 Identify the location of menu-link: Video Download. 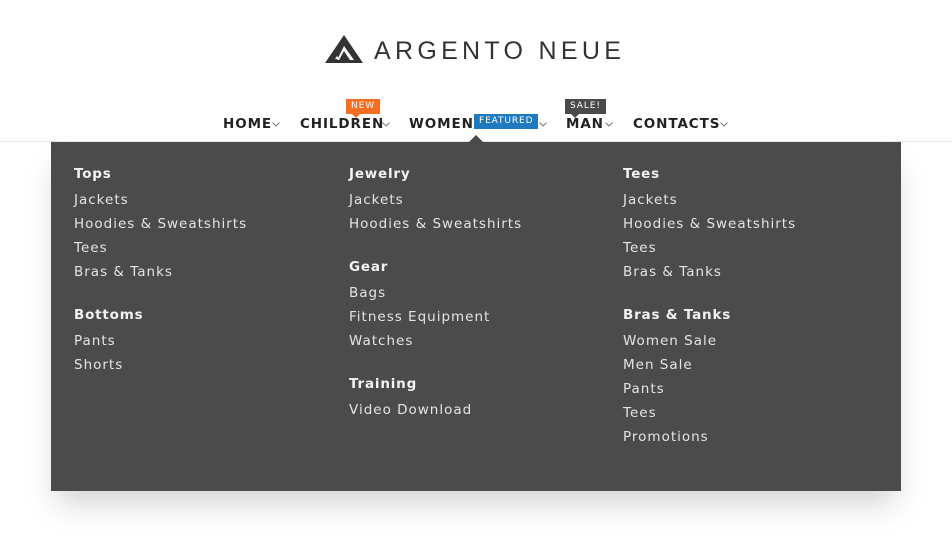
(410, 410).